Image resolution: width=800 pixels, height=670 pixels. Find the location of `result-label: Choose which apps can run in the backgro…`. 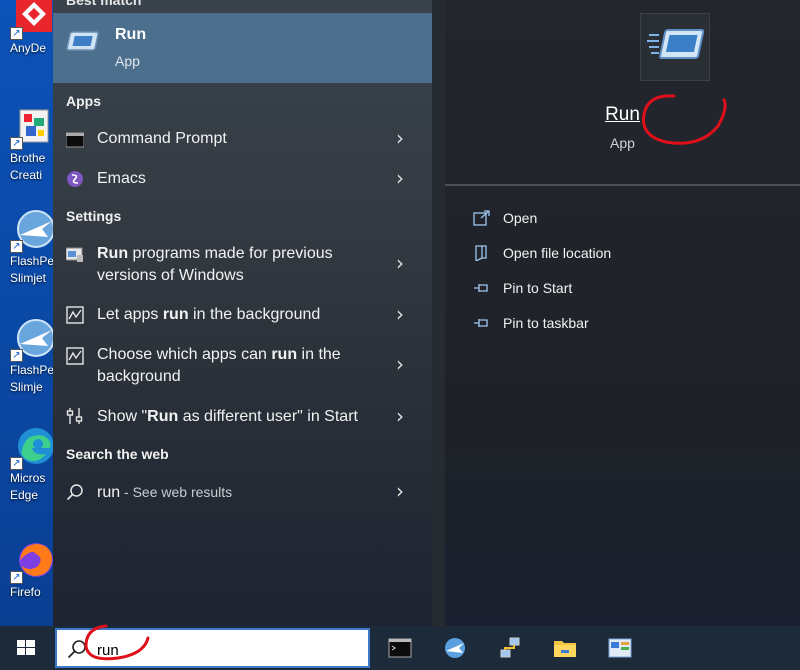

result-label: Choose which apps can run in the backgro… is located at coordinates (219, 365).